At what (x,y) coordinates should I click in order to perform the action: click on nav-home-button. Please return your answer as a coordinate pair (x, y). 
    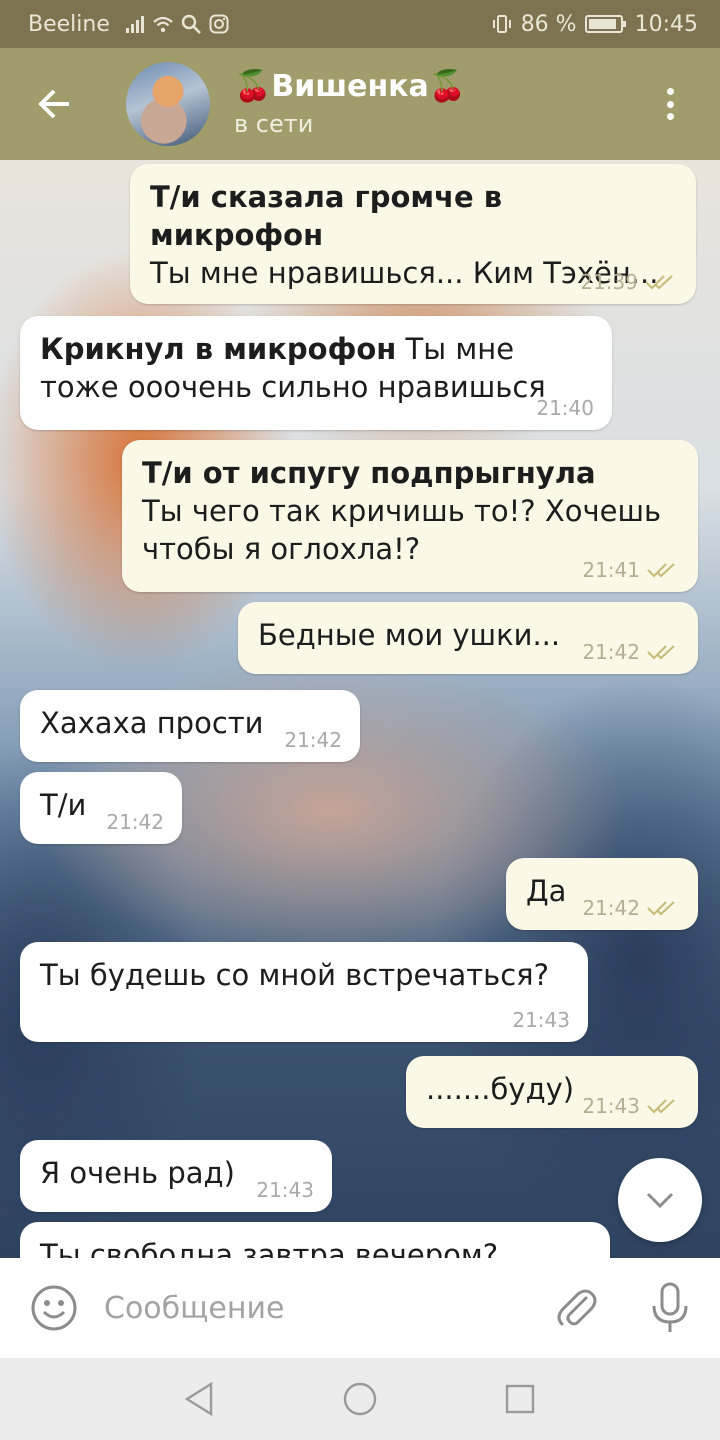
    Looking at the image, I should click on (360, 1399).